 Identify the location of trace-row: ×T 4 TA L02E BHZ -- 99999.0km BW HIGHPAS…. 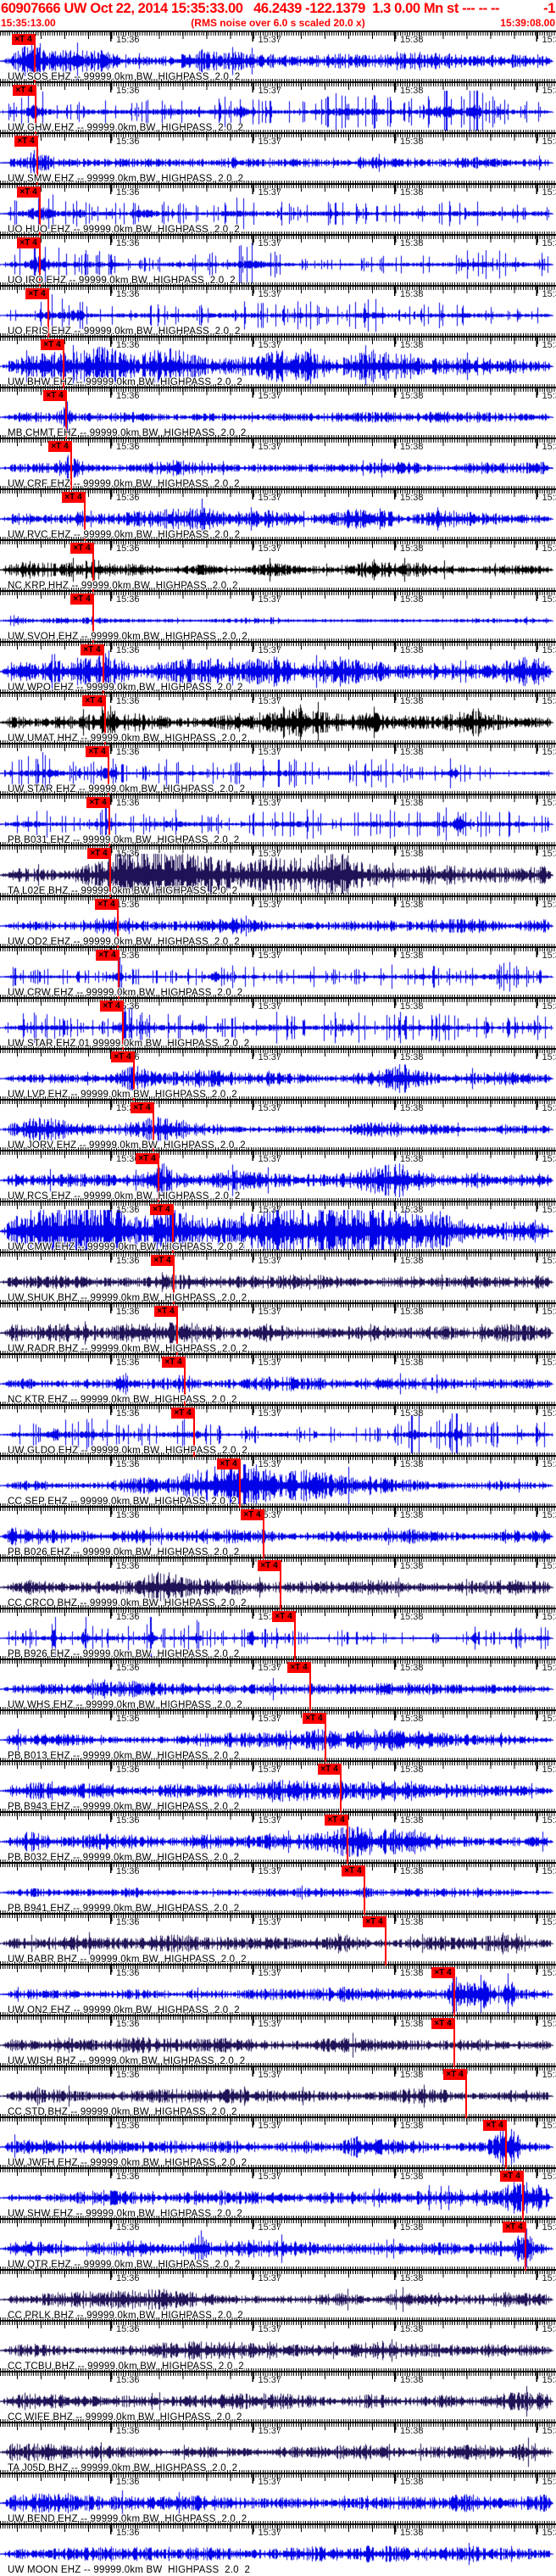
(278, 869).